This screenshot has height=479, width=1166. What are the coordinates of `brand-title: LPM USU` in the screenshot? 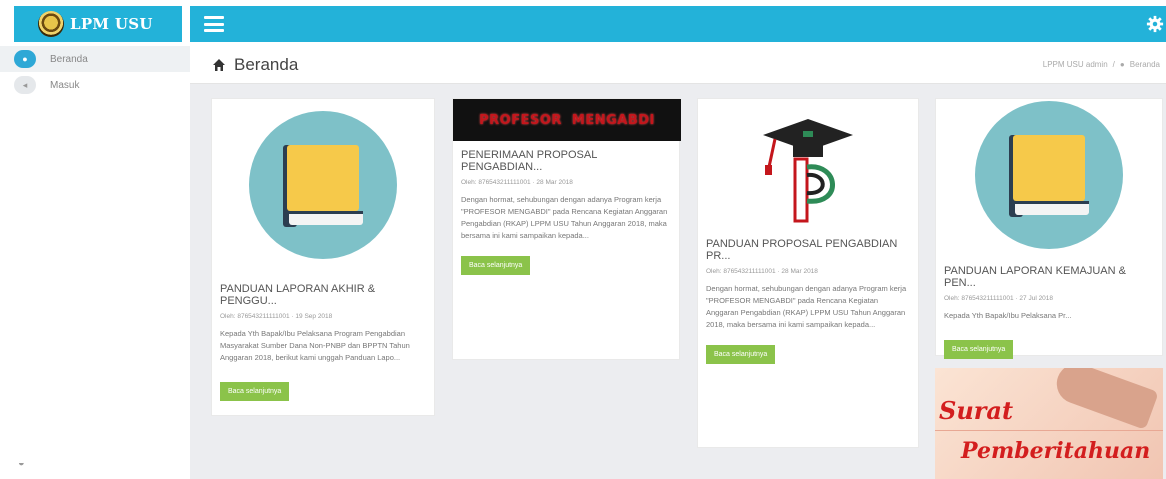 It's located at (111, 24).